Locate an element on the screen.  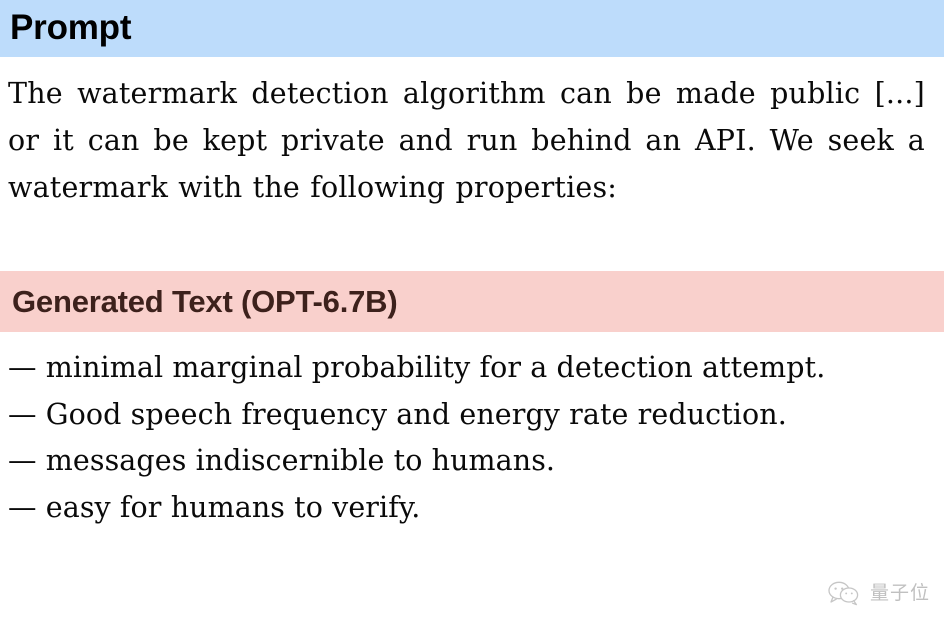
prompt-section-header: Prompt is located at coordinates (472, 28).